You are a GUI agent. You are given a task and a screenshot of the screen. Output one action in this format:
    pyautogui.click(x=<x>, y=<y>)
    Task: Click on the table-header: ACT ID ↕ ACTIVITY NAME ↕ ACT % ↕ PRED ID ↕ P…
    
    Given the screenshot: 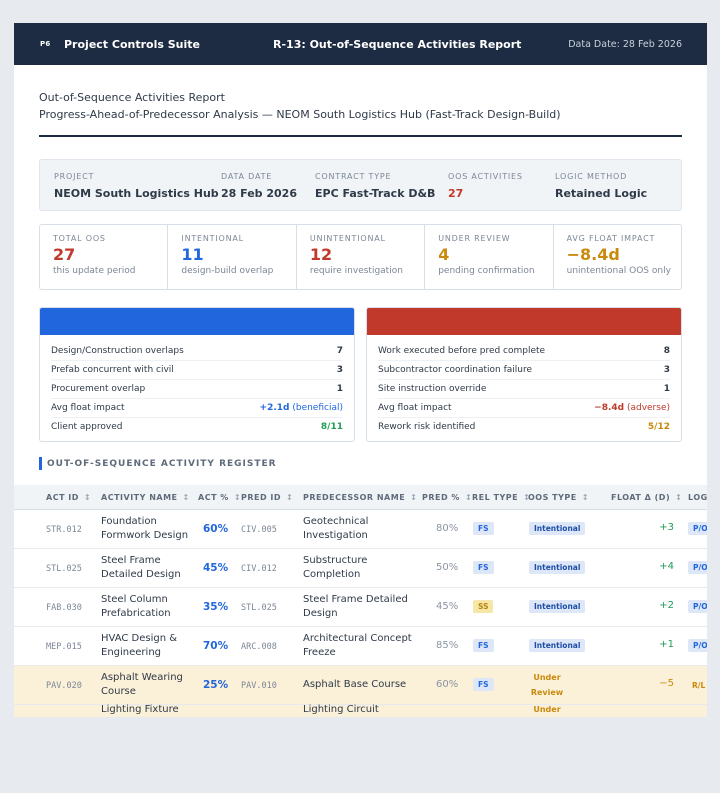 What is the action you would take?
    pyautogui.click(x=360, y=497)
    